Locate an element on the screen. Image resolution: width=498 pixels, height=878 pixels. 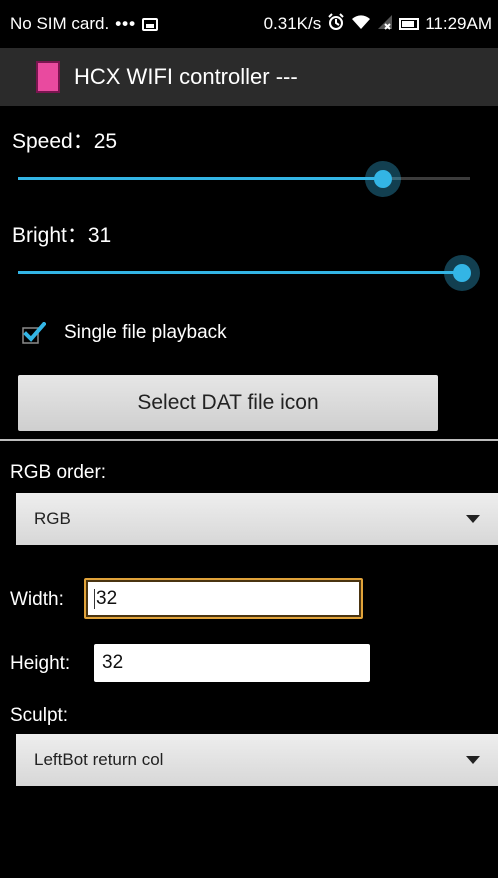
single-file-playback-label: Single file playback is located at coordinates (145, 332).